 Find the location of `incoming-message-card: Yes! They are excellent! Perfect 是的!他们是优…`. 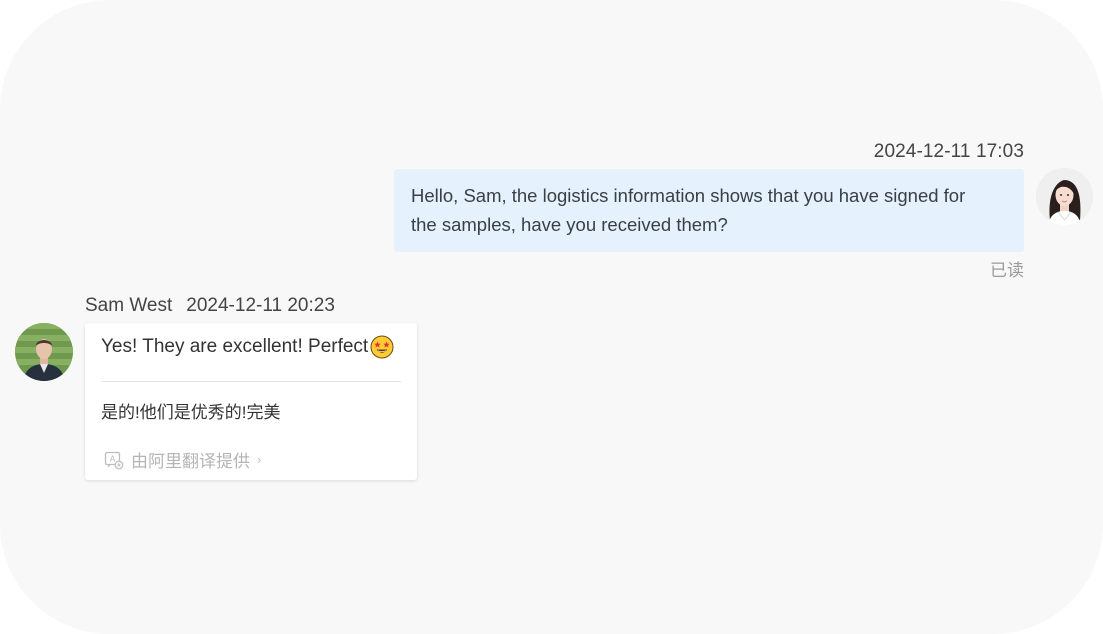

incoming-message-card: Yes! They are excellent! Perfect 是的!他们是优… is located at coordinates (251, 401).